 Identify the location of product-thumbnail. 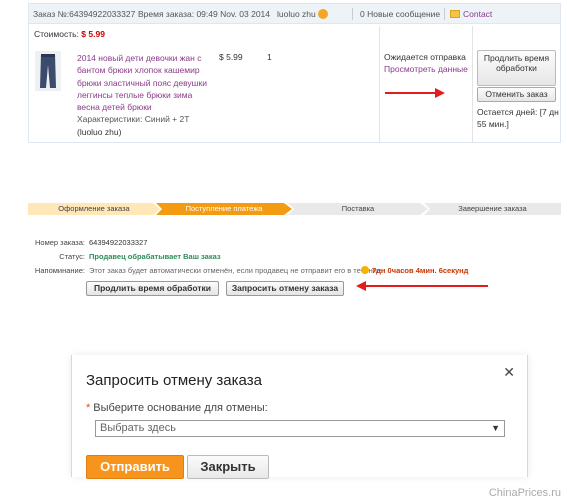
(48, 71).